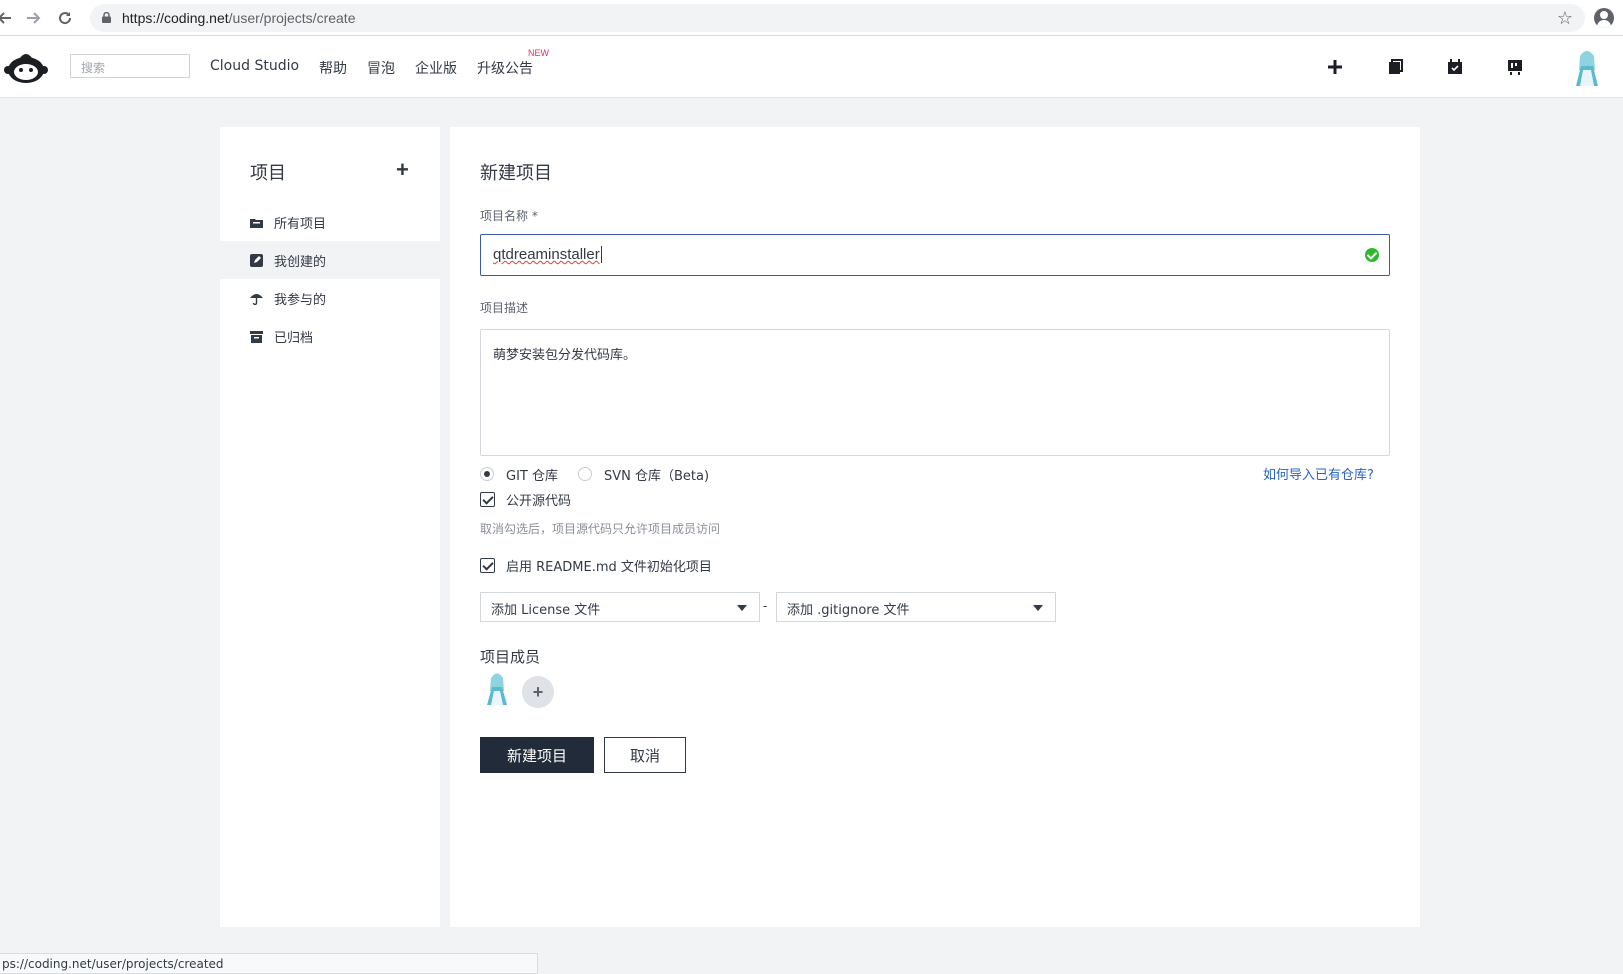 The image size is (1623, 974). Describe the element at coordinates (256, 299) in the screenshot. I see `umbrella-icon` at that location.